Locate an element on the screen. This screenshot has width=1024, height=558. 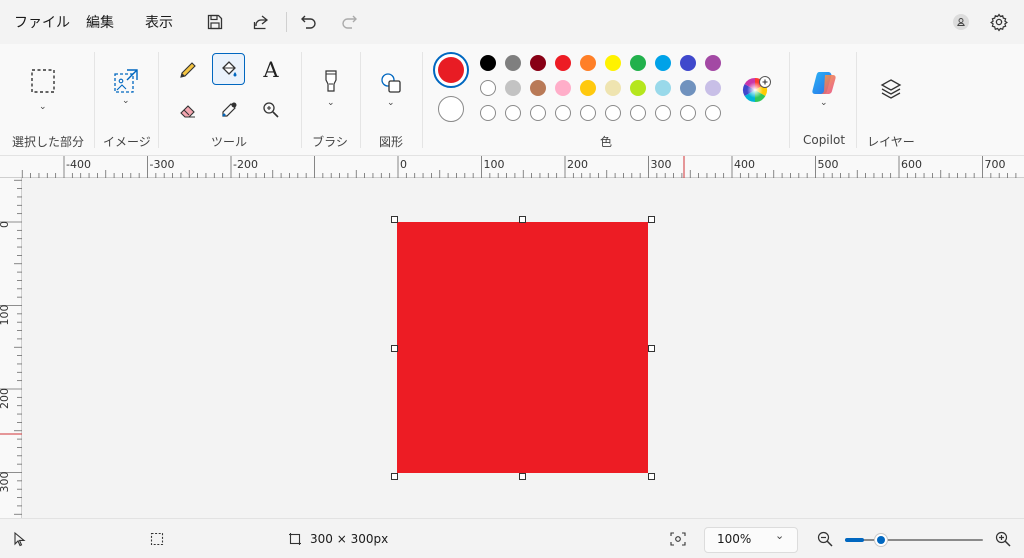
copilot-icon is located at coordinates (824, 83).